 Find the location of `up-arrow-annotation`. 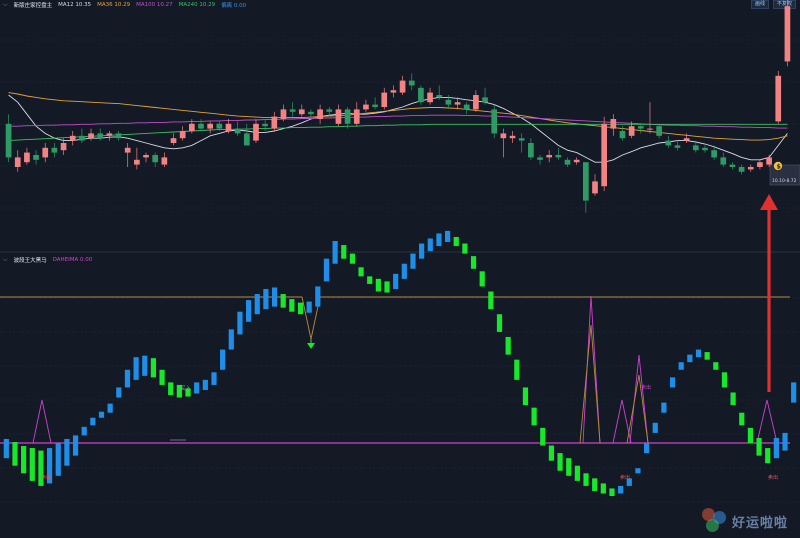

up-arrow-annotation is located at coordinates (769, 293).